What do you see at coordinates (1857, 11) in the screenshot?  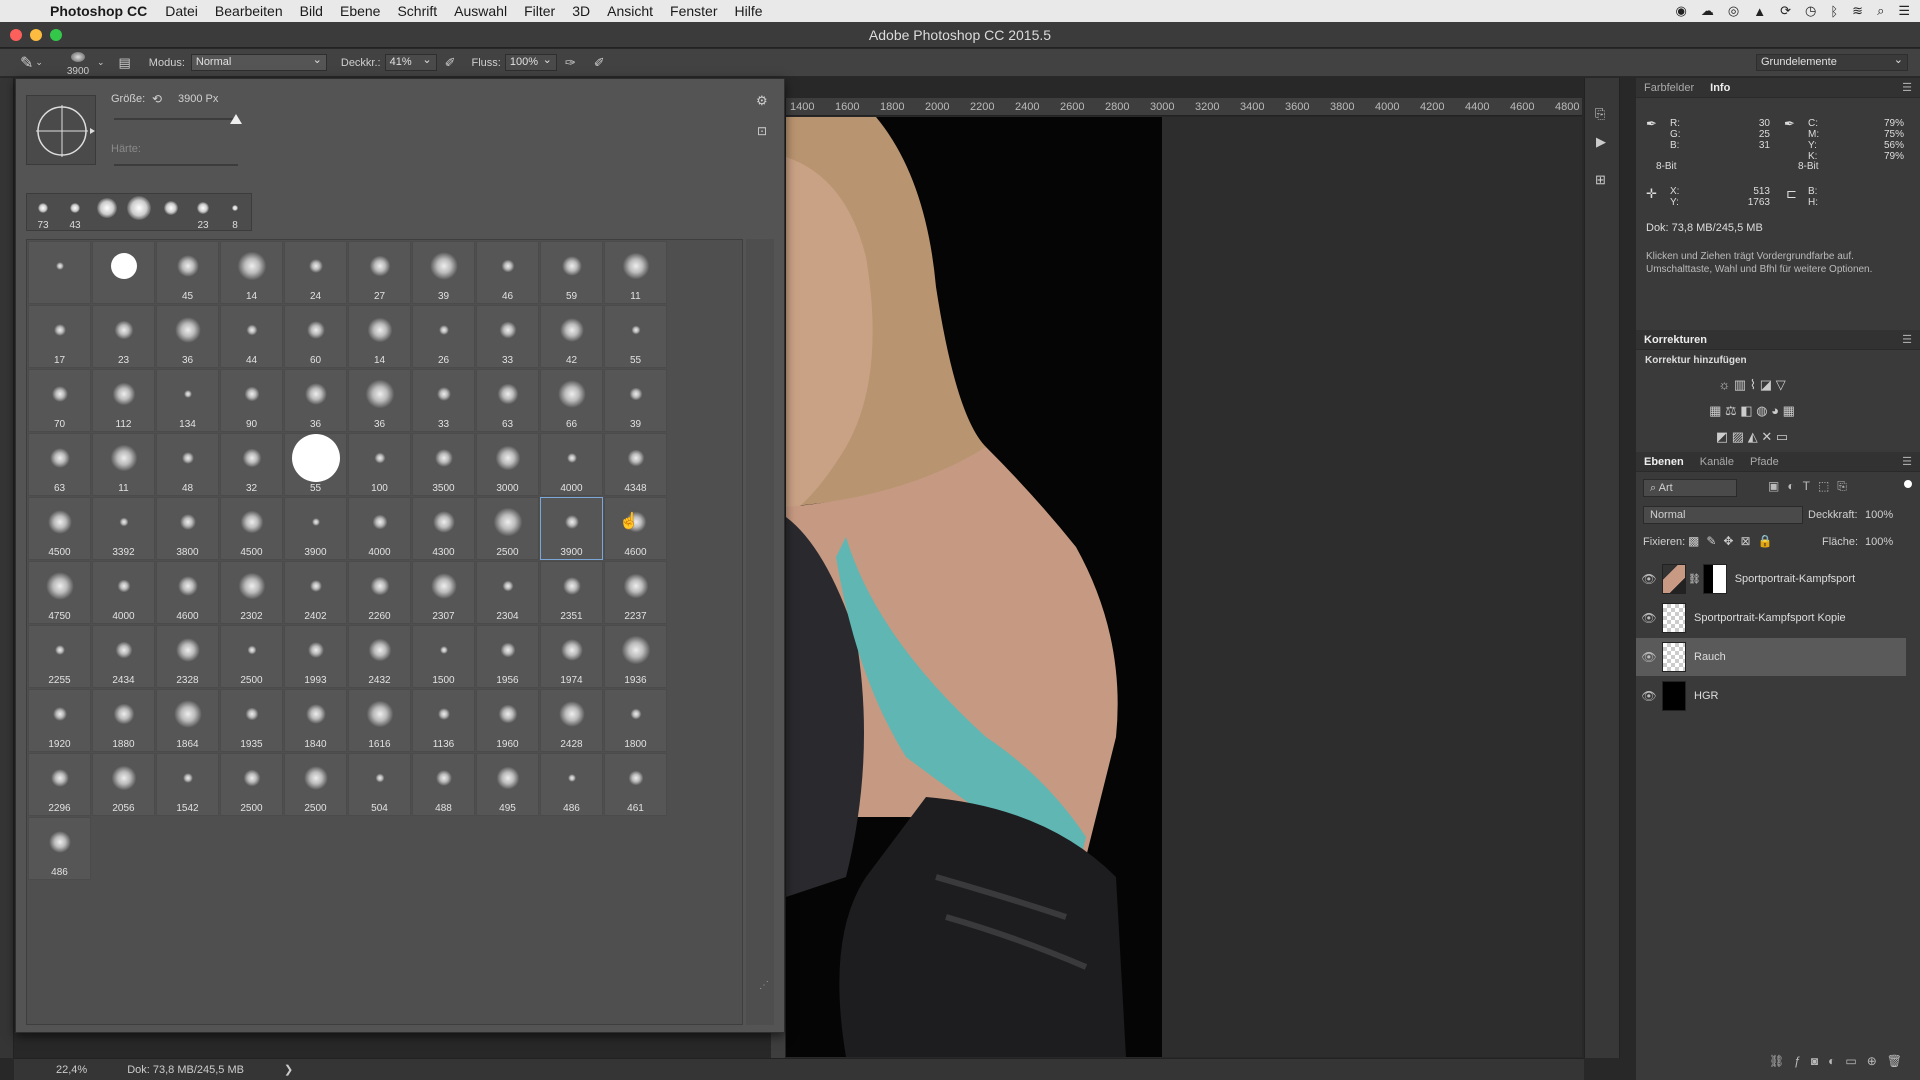 I see `wifi-icon: ≋` at bounding box center [1857, 11].